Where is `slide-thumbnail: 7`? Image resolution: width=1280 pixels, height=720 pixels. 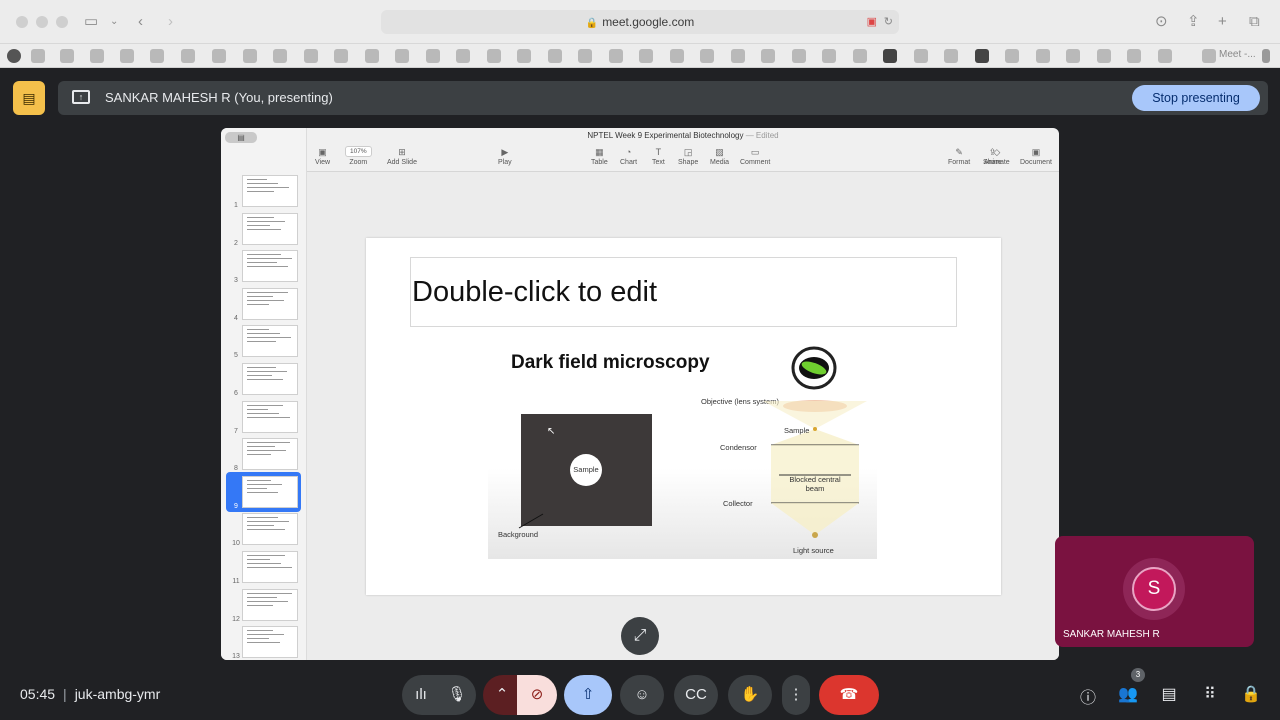
slide-thumbnail: 7 is located at coordinates (264, 417).